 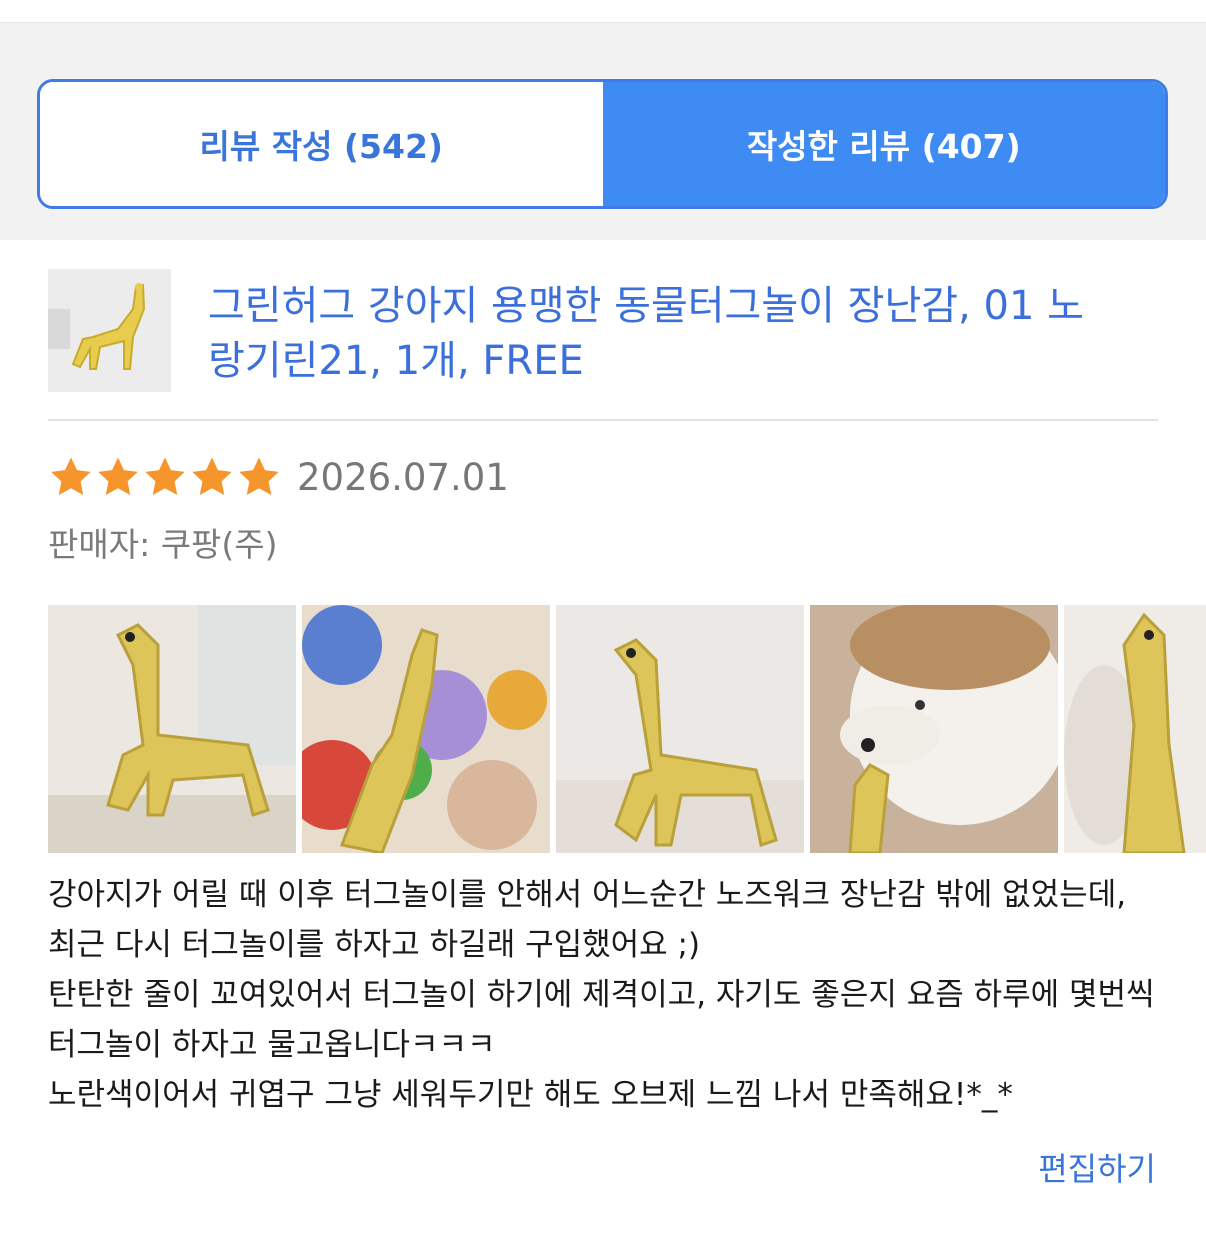 I want to click on star-rating, so click(x=165, y=477).